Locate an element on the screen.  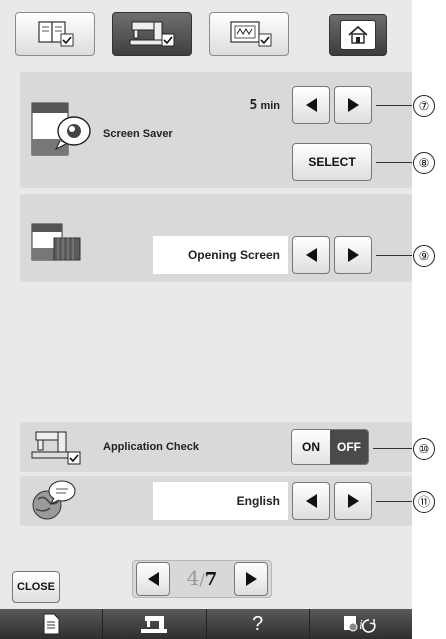
machine-info-button is located at coordinates (155, 624).